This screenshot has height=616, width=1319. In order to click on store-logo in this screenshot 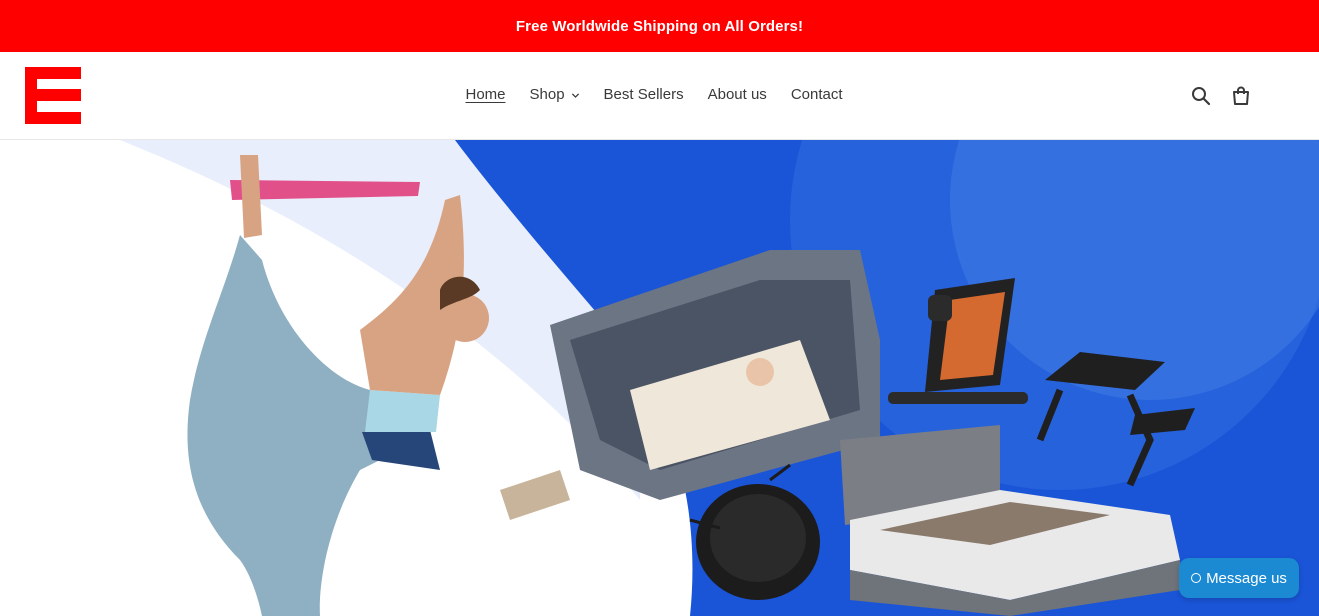, I will do `click(53, 95)`.